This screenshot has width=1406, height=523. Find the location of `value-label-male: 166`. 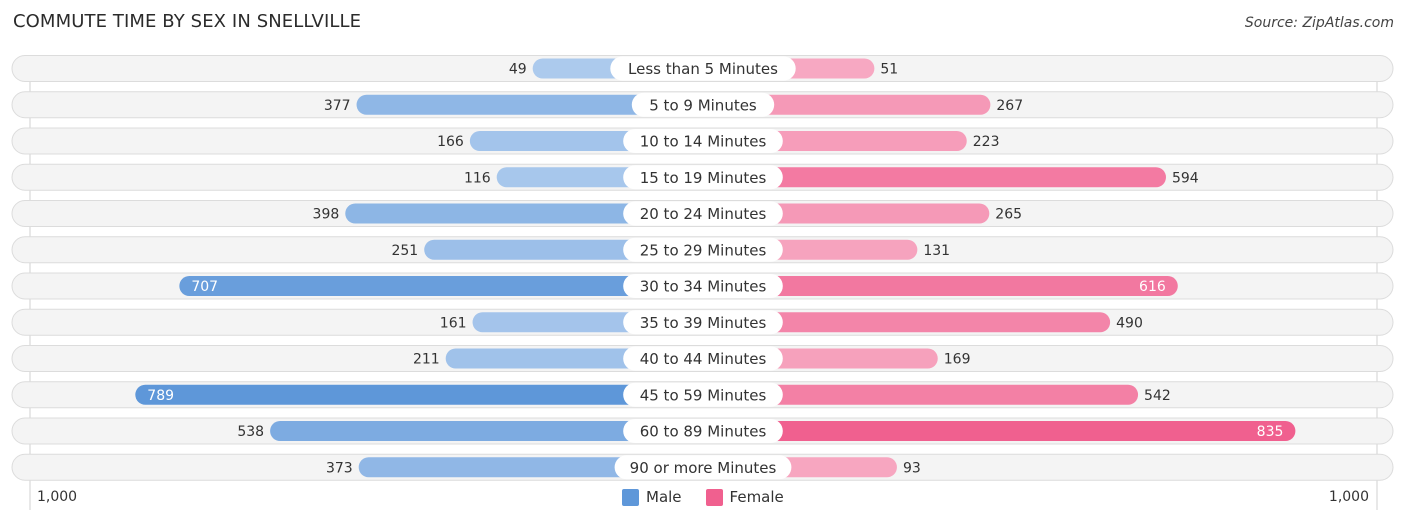

value-label-male: 166 is located at coordinates (450, 142).